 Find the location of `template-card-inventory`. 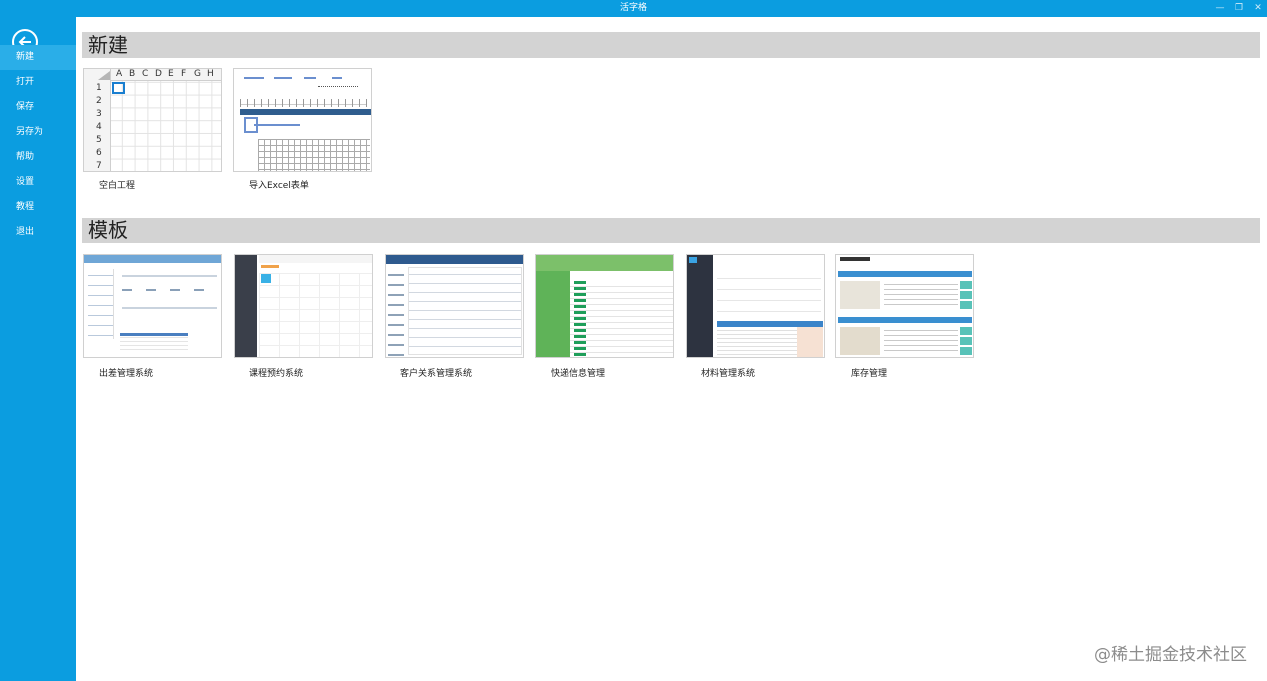

template-card-inventory is located at coordinates (904, 306).